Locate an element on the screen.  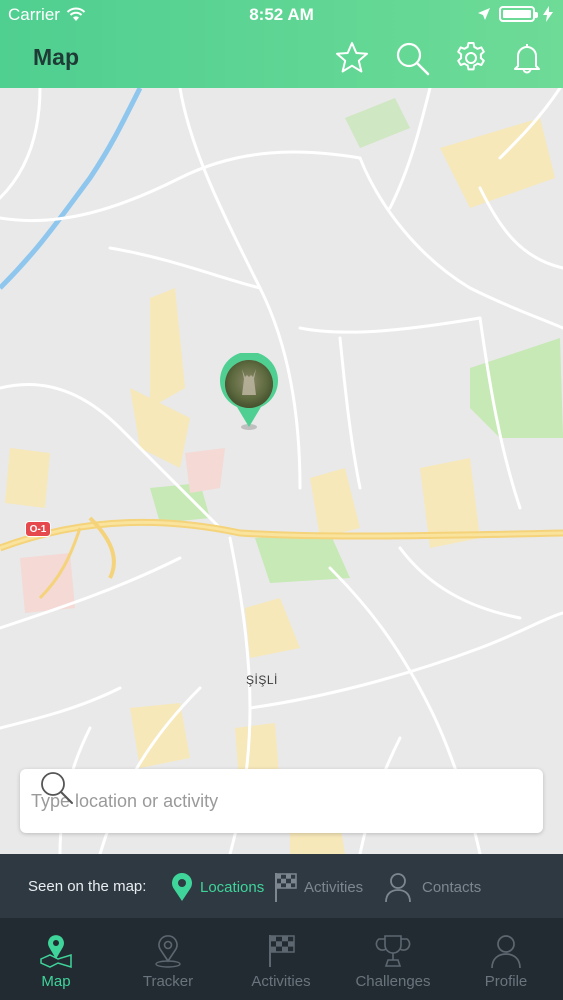
tab-tracker: Tracker is located at coordinates (168, 959).